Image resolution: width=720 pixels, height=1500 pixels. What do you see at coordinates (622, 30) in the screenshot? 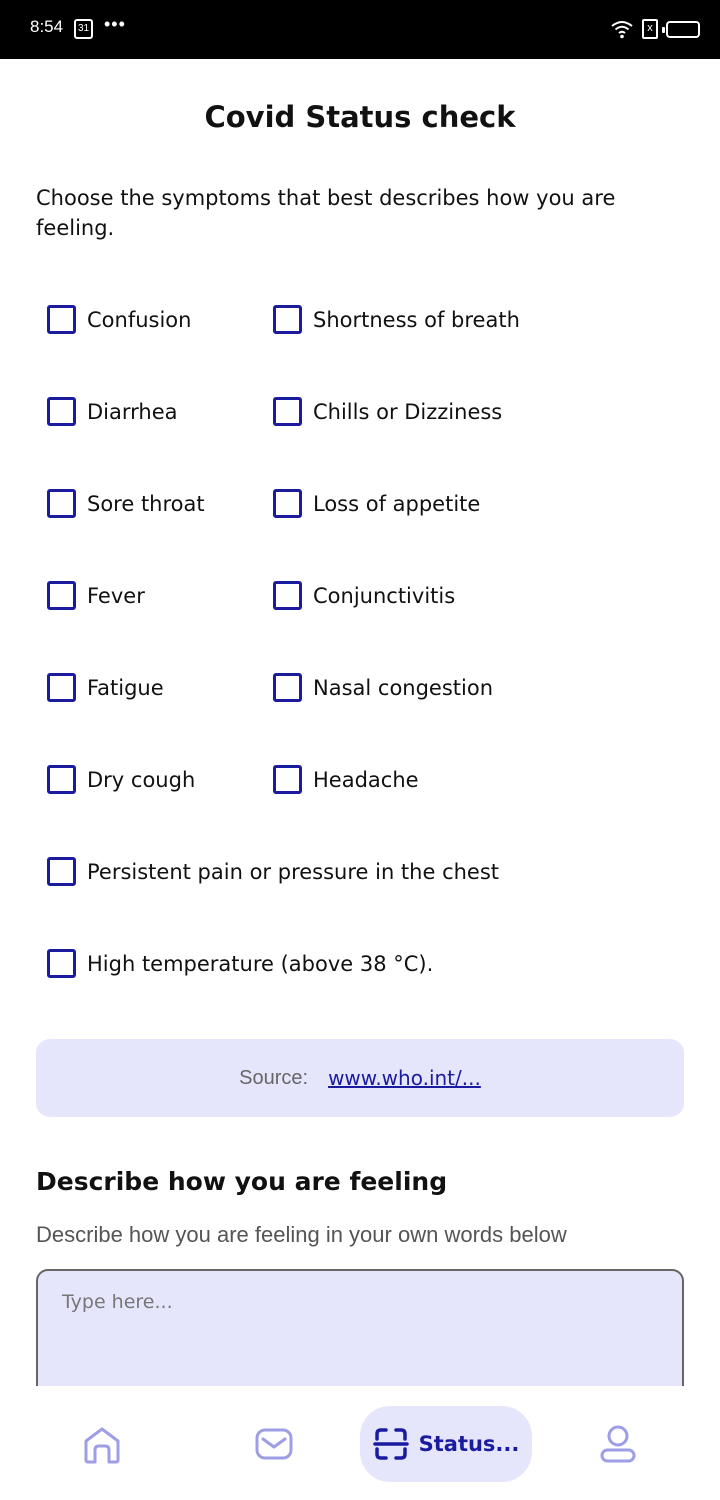
I see `wifi-icon` at bounding box center [622, 30].